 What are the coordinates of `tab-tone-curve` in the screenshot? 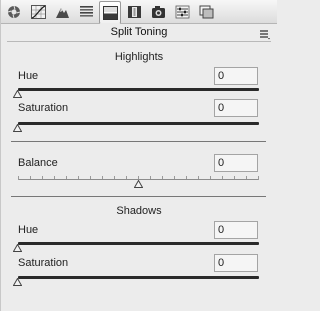 It's located at (38, 11).